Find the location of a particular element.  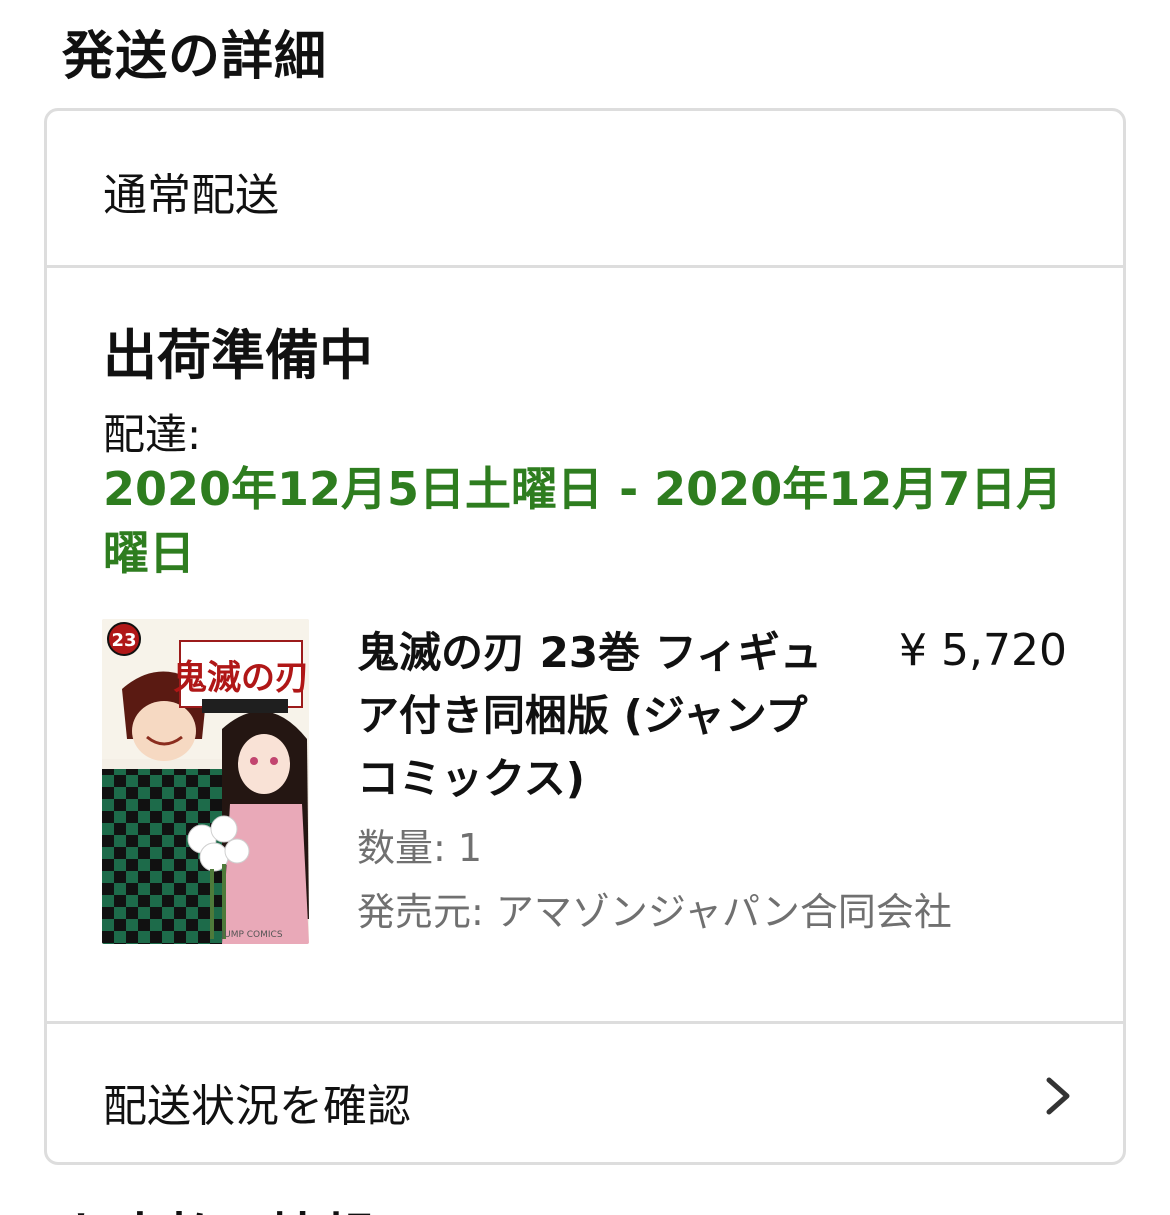

quantity-label: 数量: is located at coordinates (401, 848).